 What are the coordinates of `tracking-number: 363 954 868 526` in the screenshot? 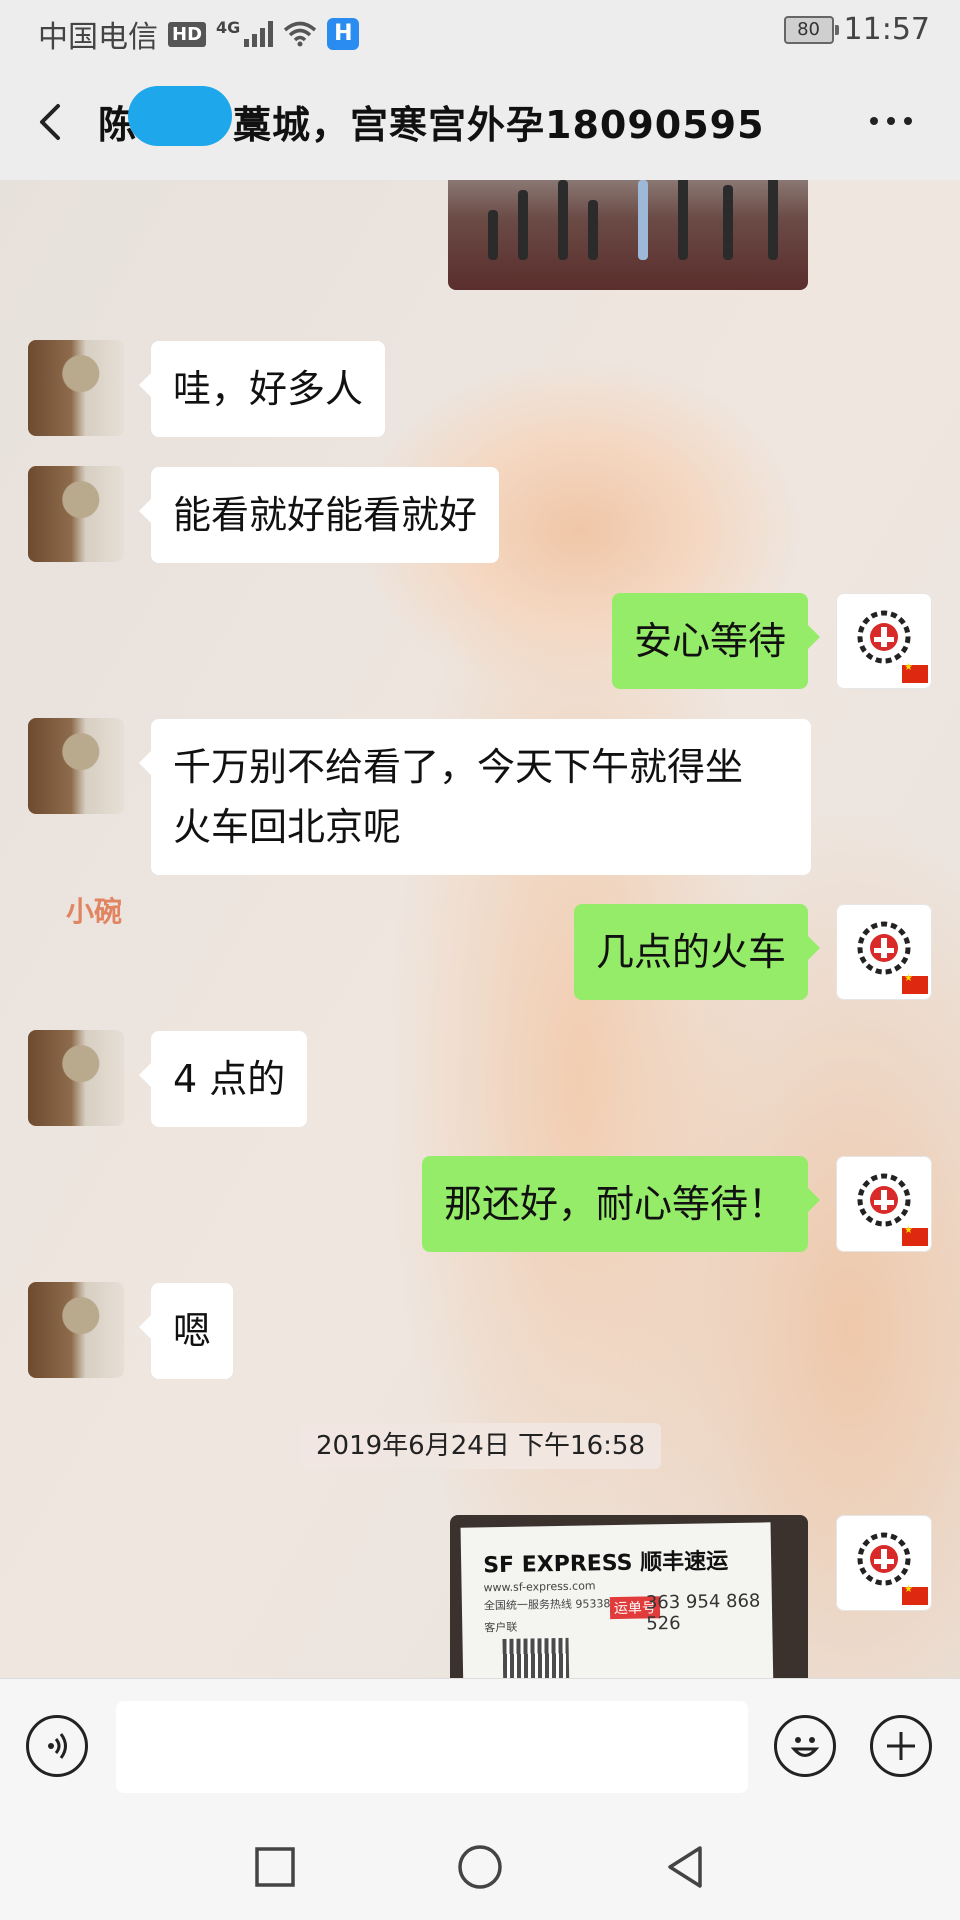 It's located at (703, 1612).